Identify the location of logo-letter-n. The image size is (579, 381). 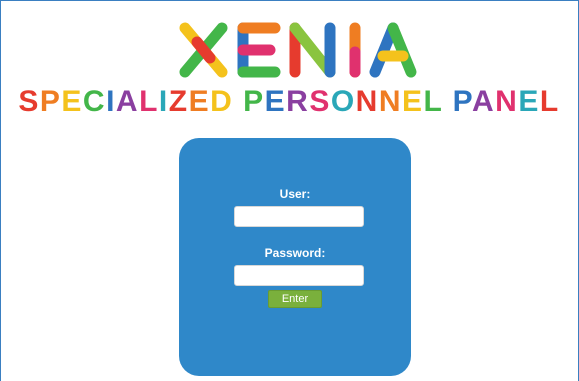
(312, 50).